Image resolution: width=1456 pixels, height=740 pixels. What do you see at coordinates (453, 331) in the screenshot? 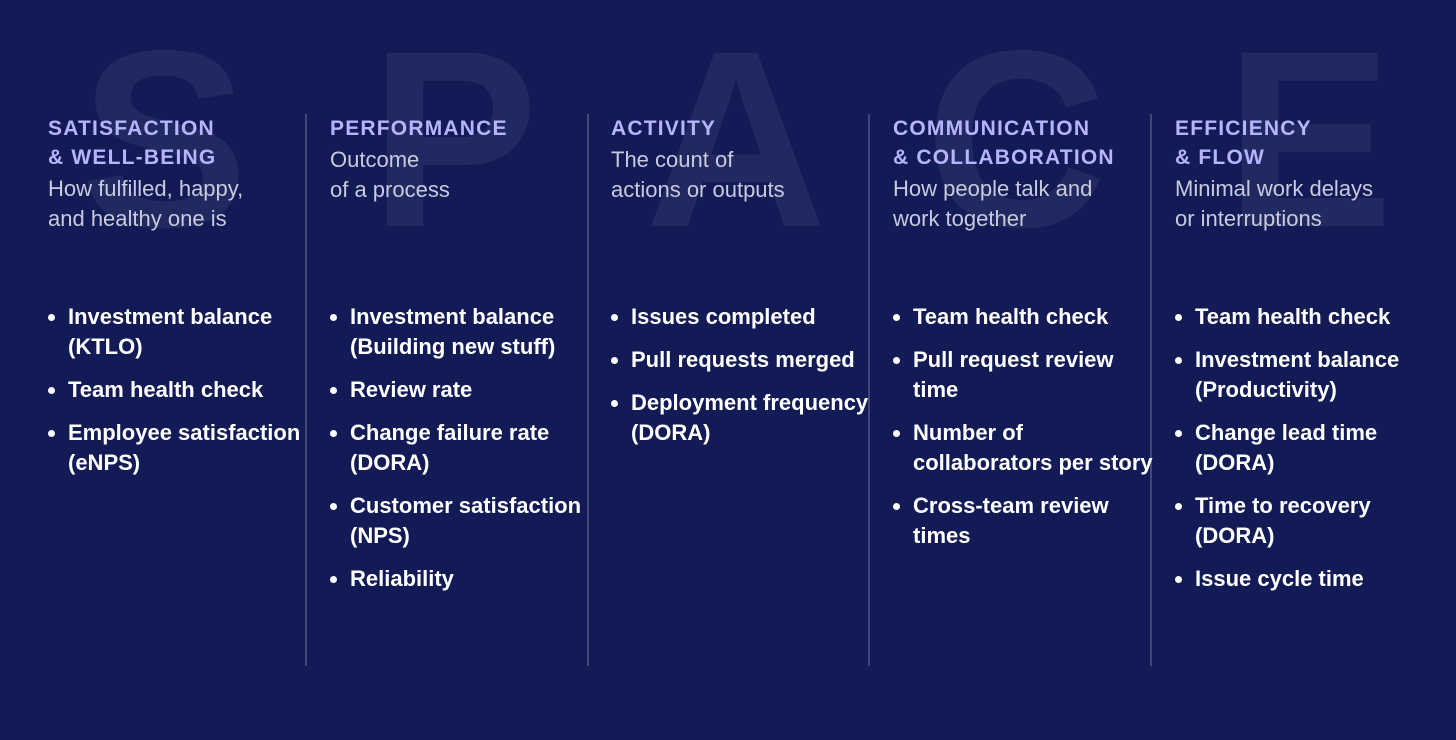
I see `metric-label: Investment balance (Building new stuff)` at bounding box center [453, 331].